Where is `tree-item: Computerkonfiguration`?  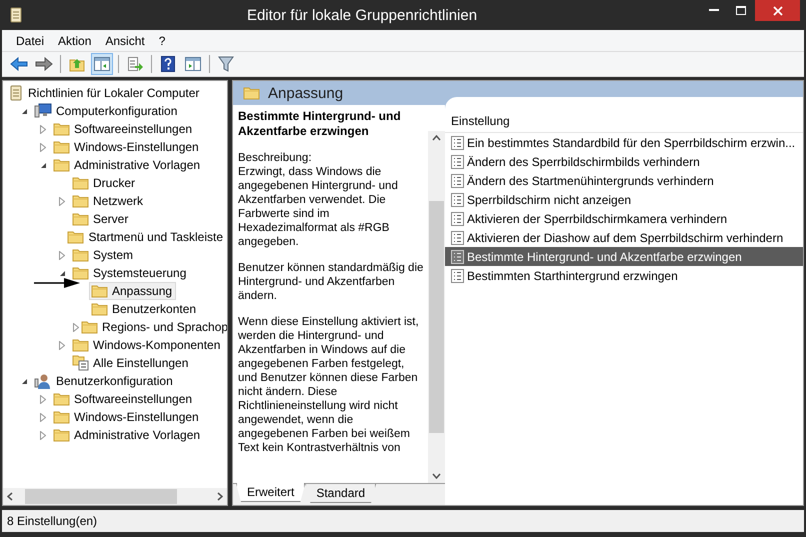 tree-item: Computerkonfiguration is located at coordinates (107, 111).